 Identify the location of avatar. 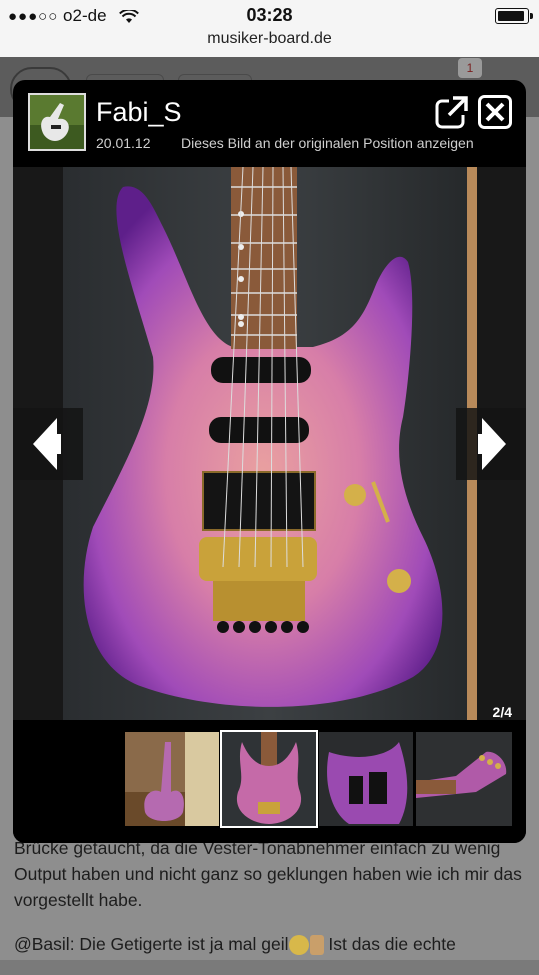
(57, 122).